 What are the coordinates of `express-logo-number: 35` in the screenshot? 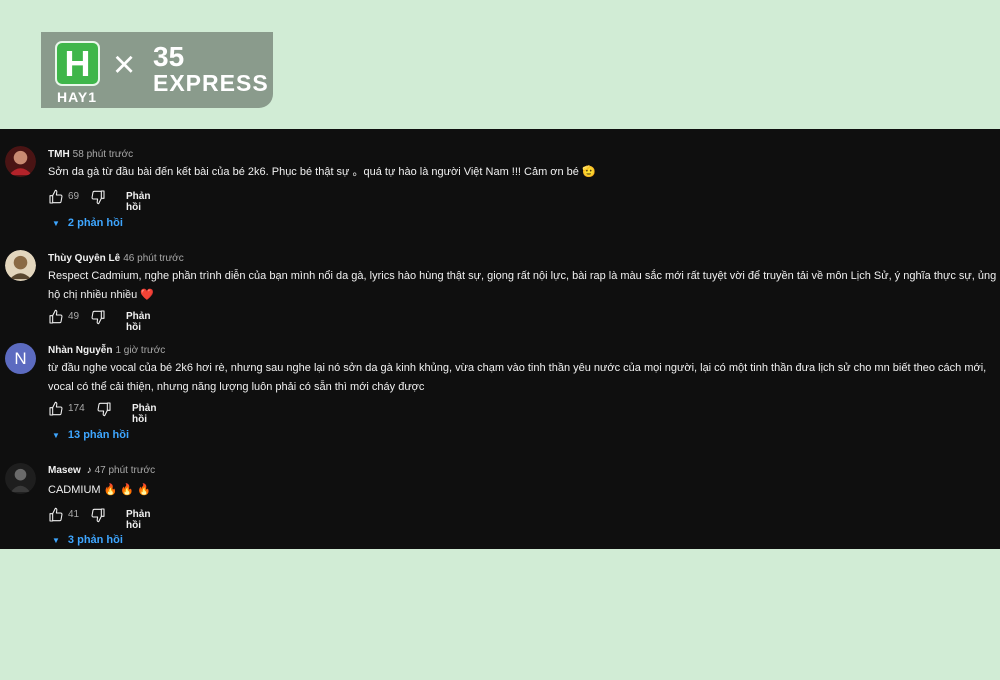 It's located at (169, 56).